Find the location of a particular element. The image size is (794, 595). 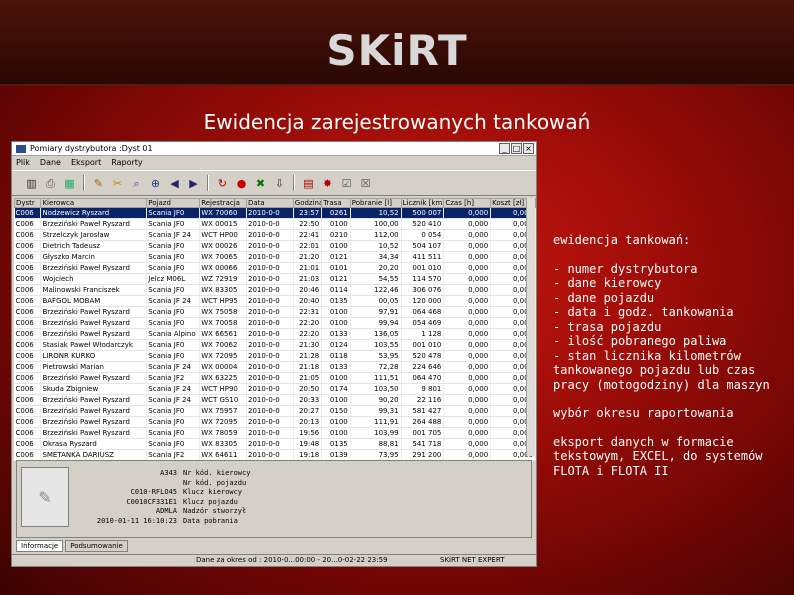

filter-icon: ▥ is located at coordinates (31, 183).